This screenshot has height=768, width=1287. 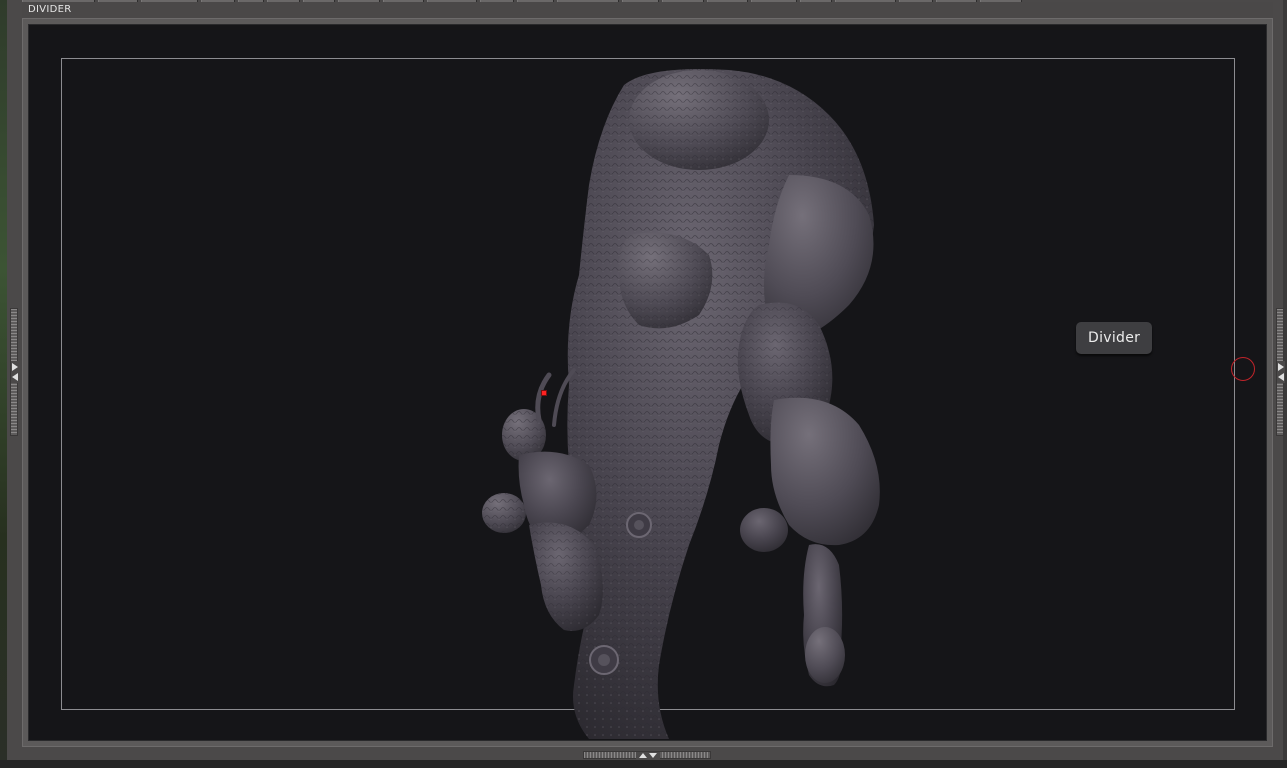 What do you see at coordinates (3, 384) in the screenshot?
I see `desktop-edge` at bounding box center [3, 384].